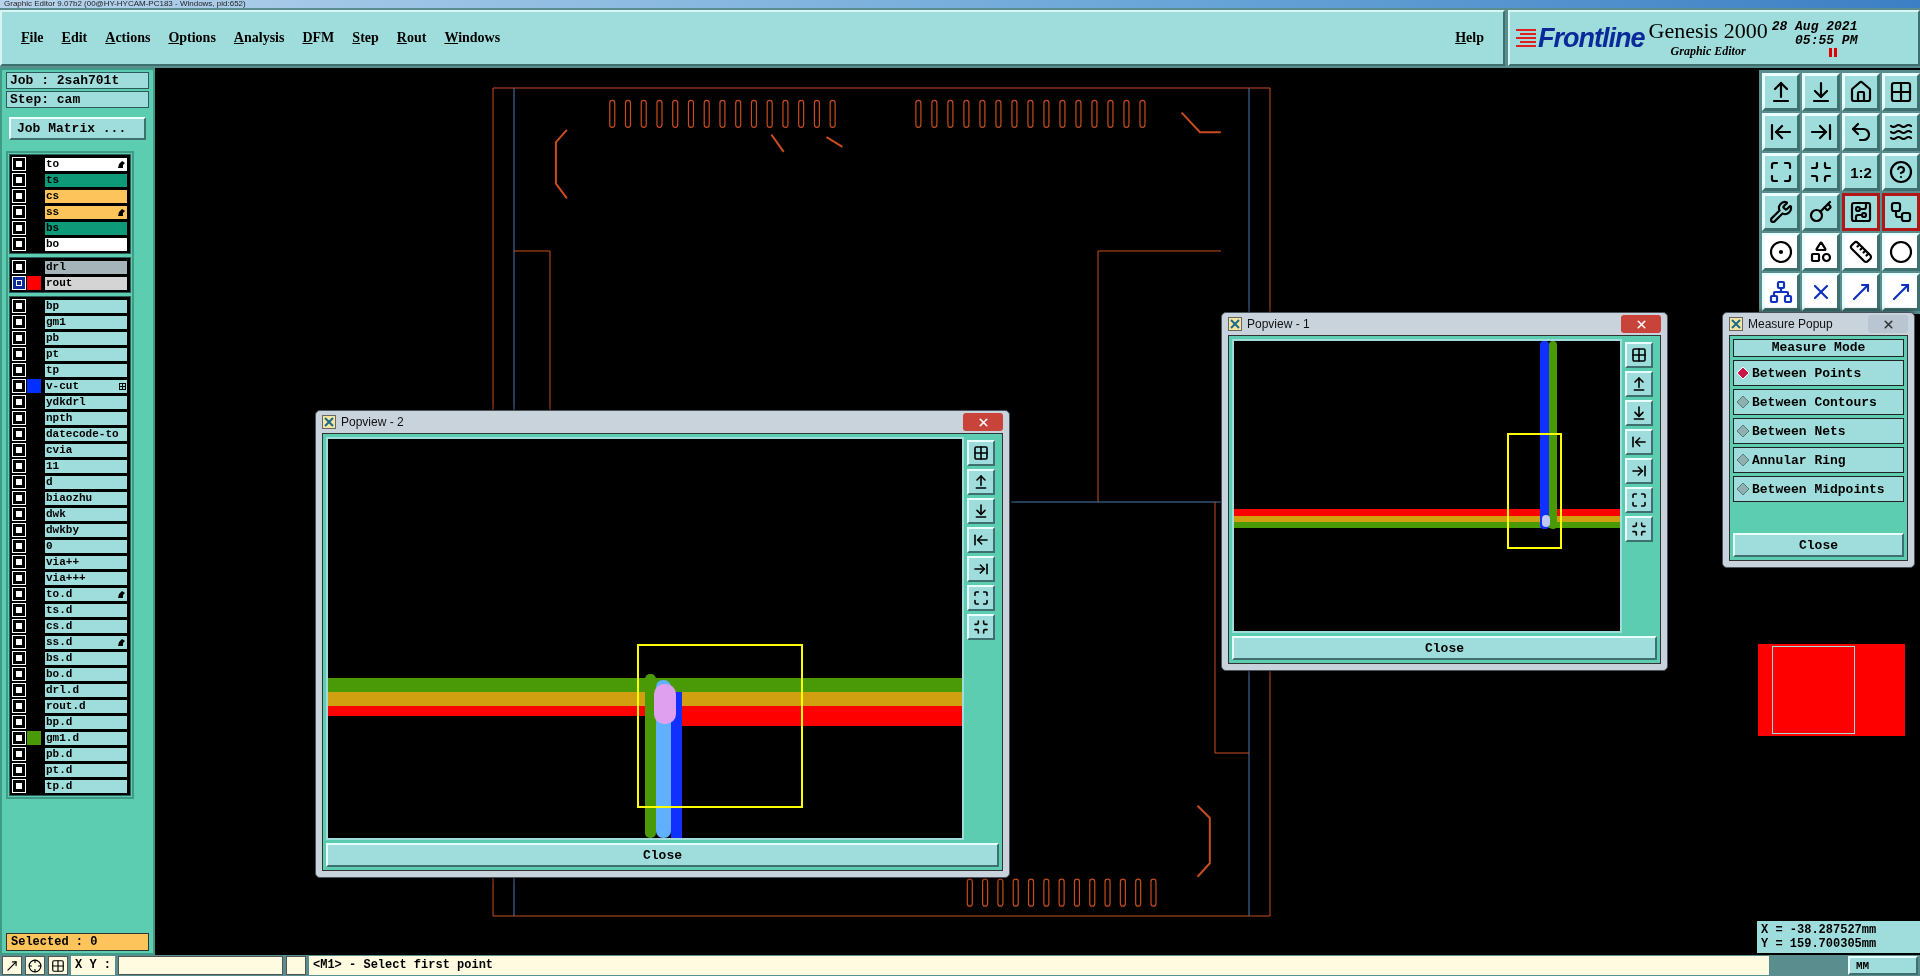 The image size is (1920, 976). What do you see at coordinates (86, 370) in the screenshot?
I see `layer-item: tp` at bounding box center [86, 370].